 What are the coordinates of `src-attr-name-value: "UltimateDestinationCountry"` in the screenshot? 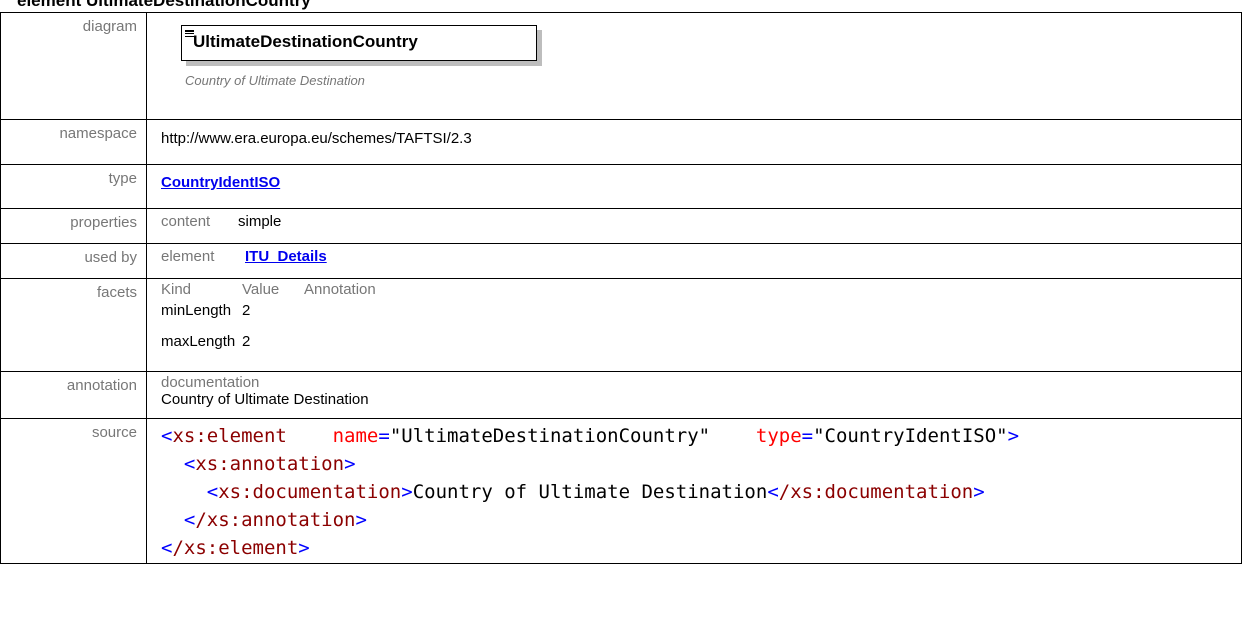 It's located at (550, 436).